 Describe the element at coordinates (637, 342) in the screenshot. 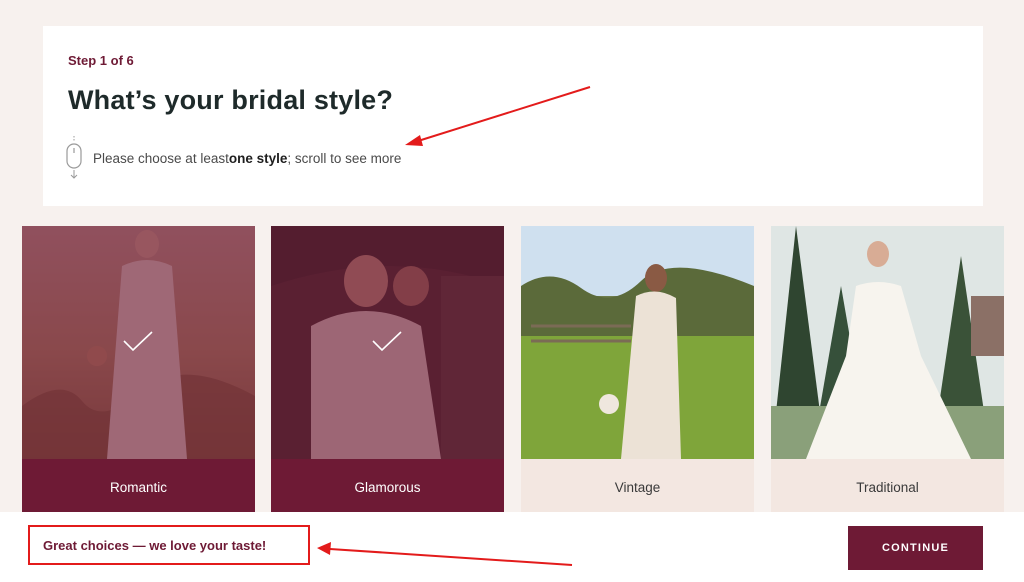

I see `vintage-photo` at that location.